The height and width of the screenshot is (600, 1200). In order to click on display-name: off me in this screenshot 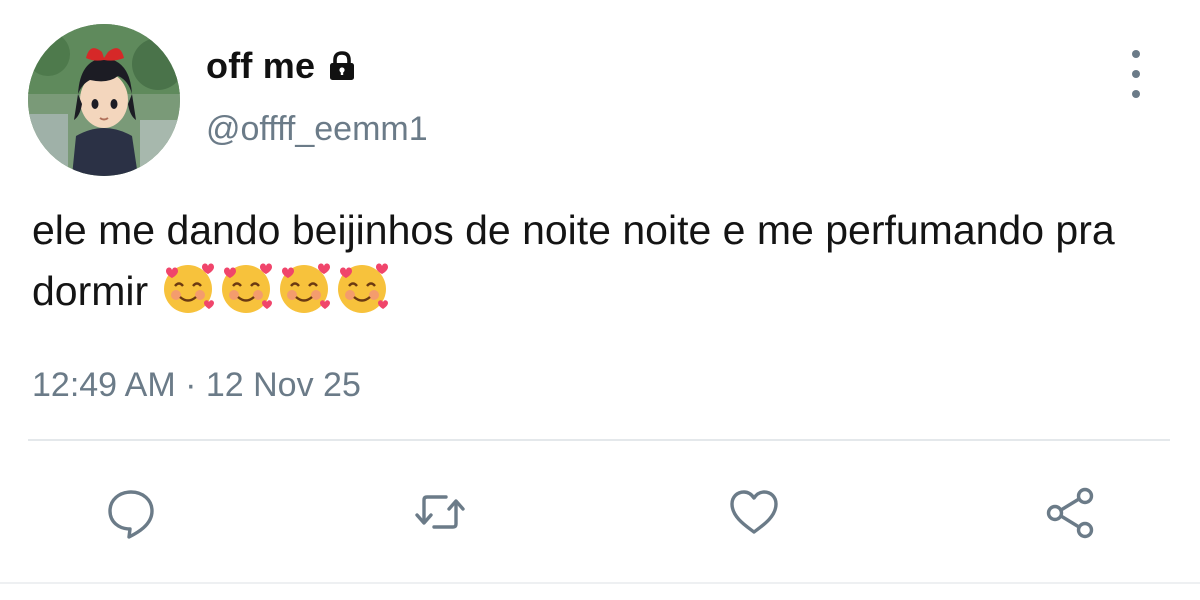, I will do `click(260, 66)`.